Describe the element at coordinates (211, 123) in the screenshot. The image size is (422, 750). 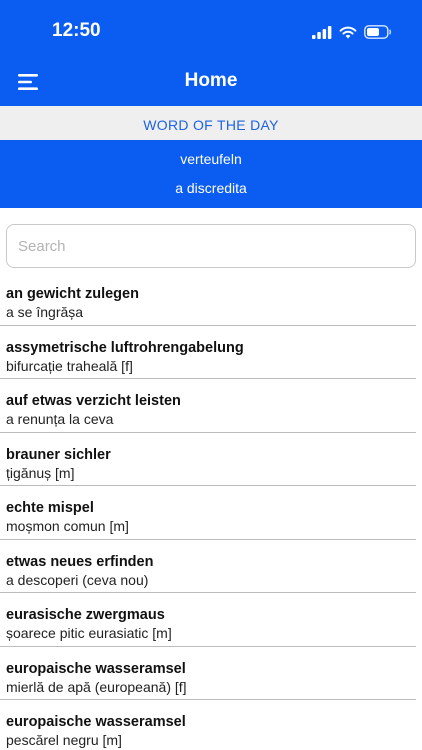
I see `word-of-day-header: WORD OF THE DAY` at that location.